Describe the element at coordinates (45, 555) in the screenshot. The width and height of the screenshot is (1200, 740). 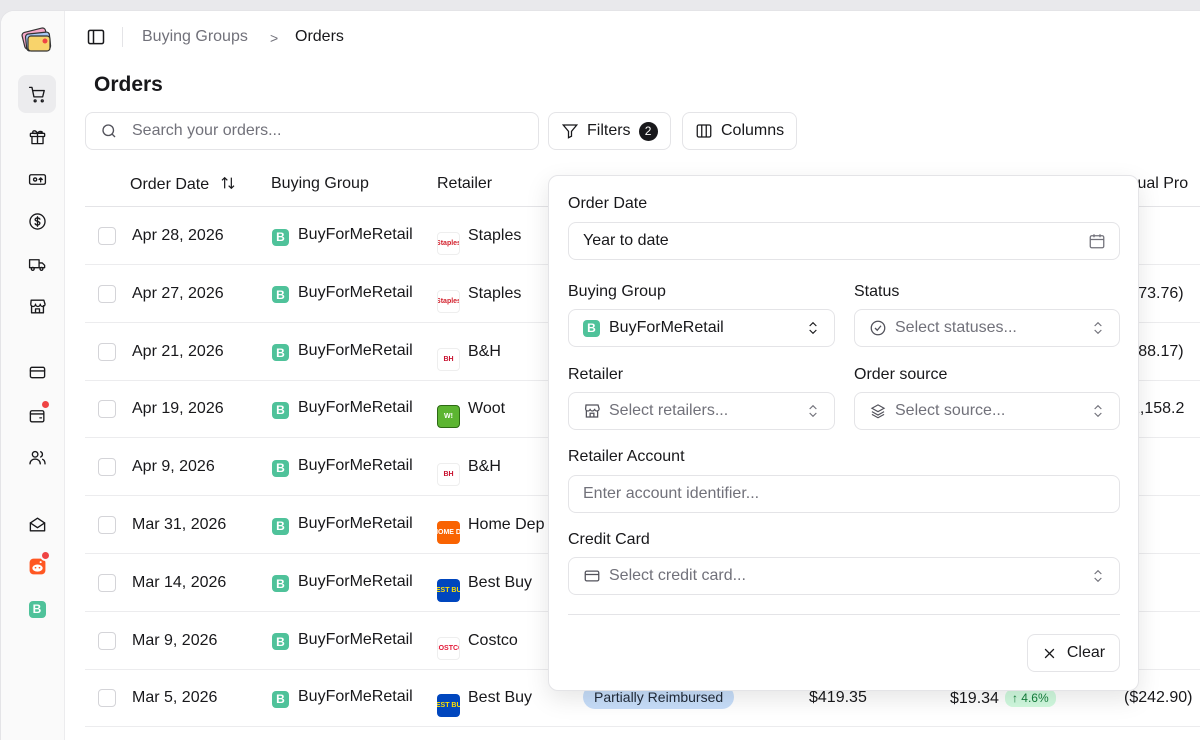
I see `notification-dot` at that location.